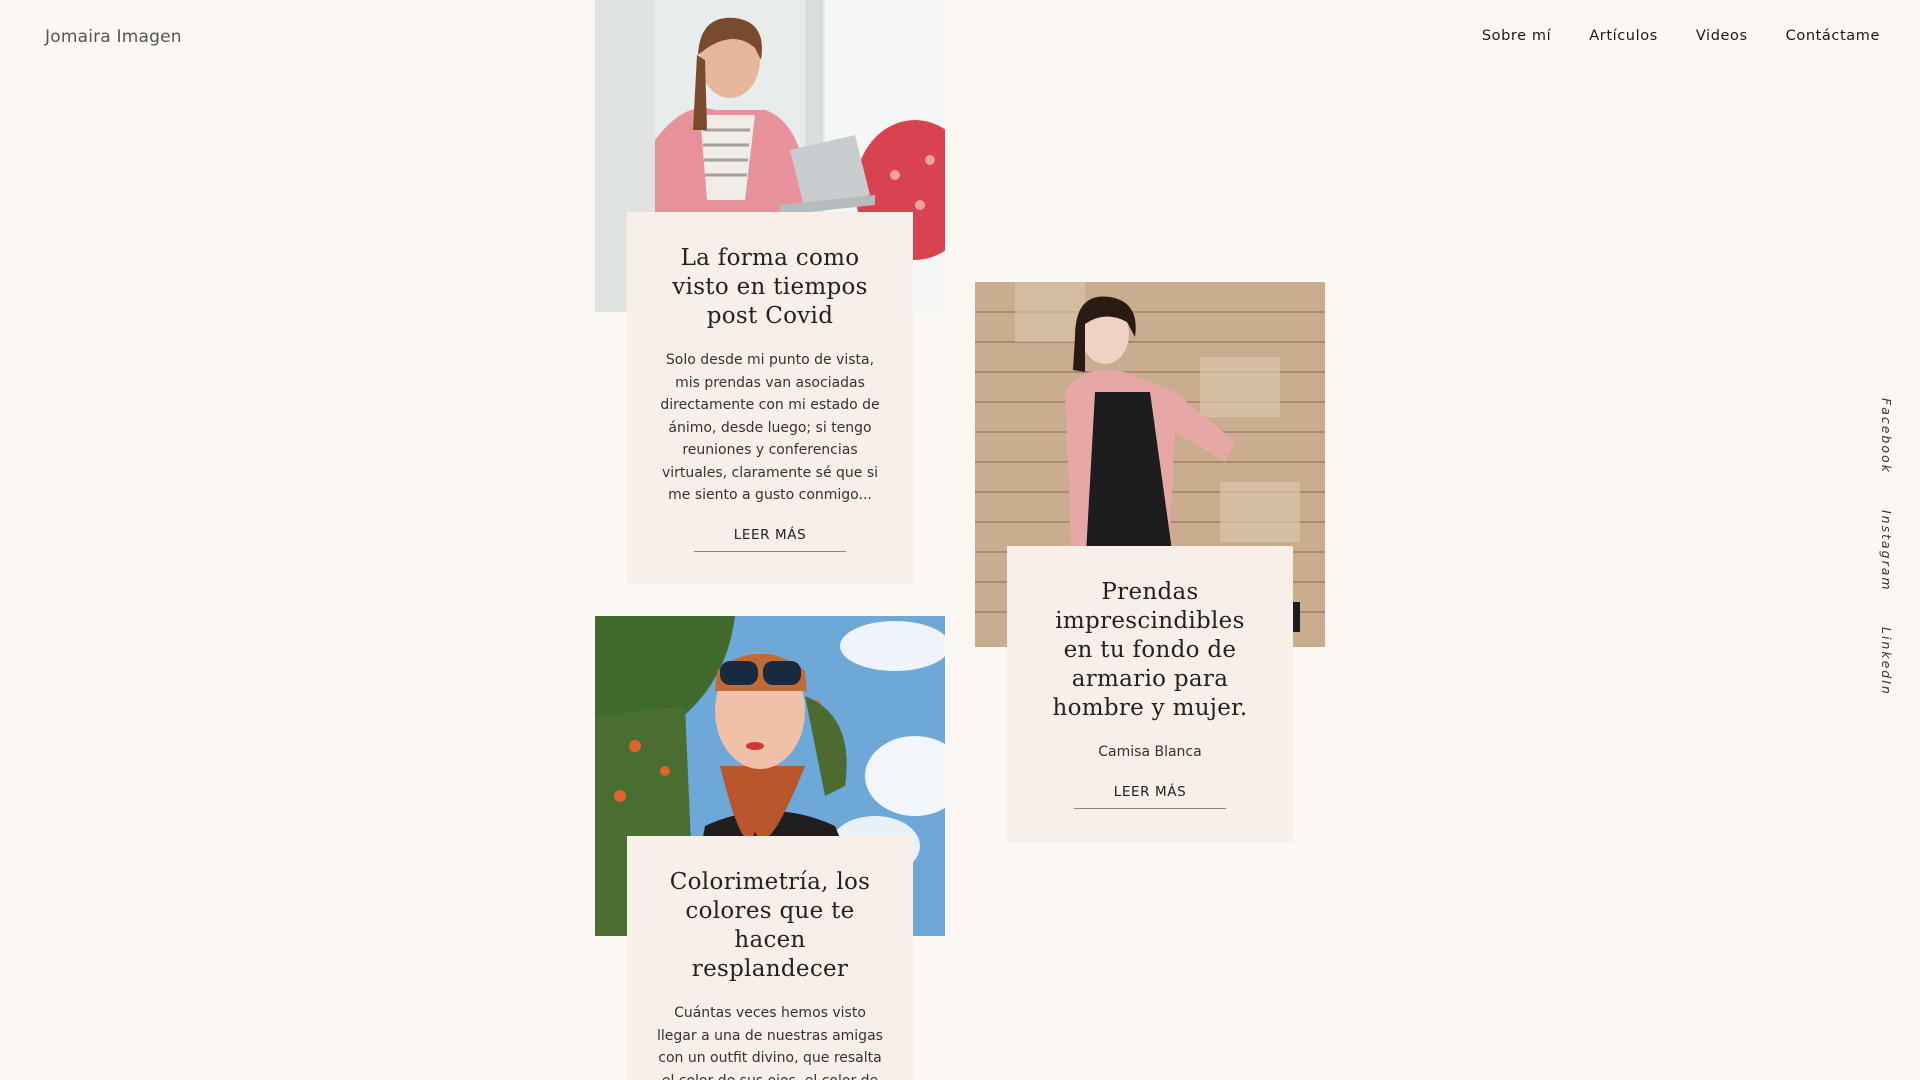 This screenshot has width=1920, height=1080. Describe the element at coordinates (1150, 752) in the screenshot. I see `article-excerpt: Camisa Blanca` at that location.